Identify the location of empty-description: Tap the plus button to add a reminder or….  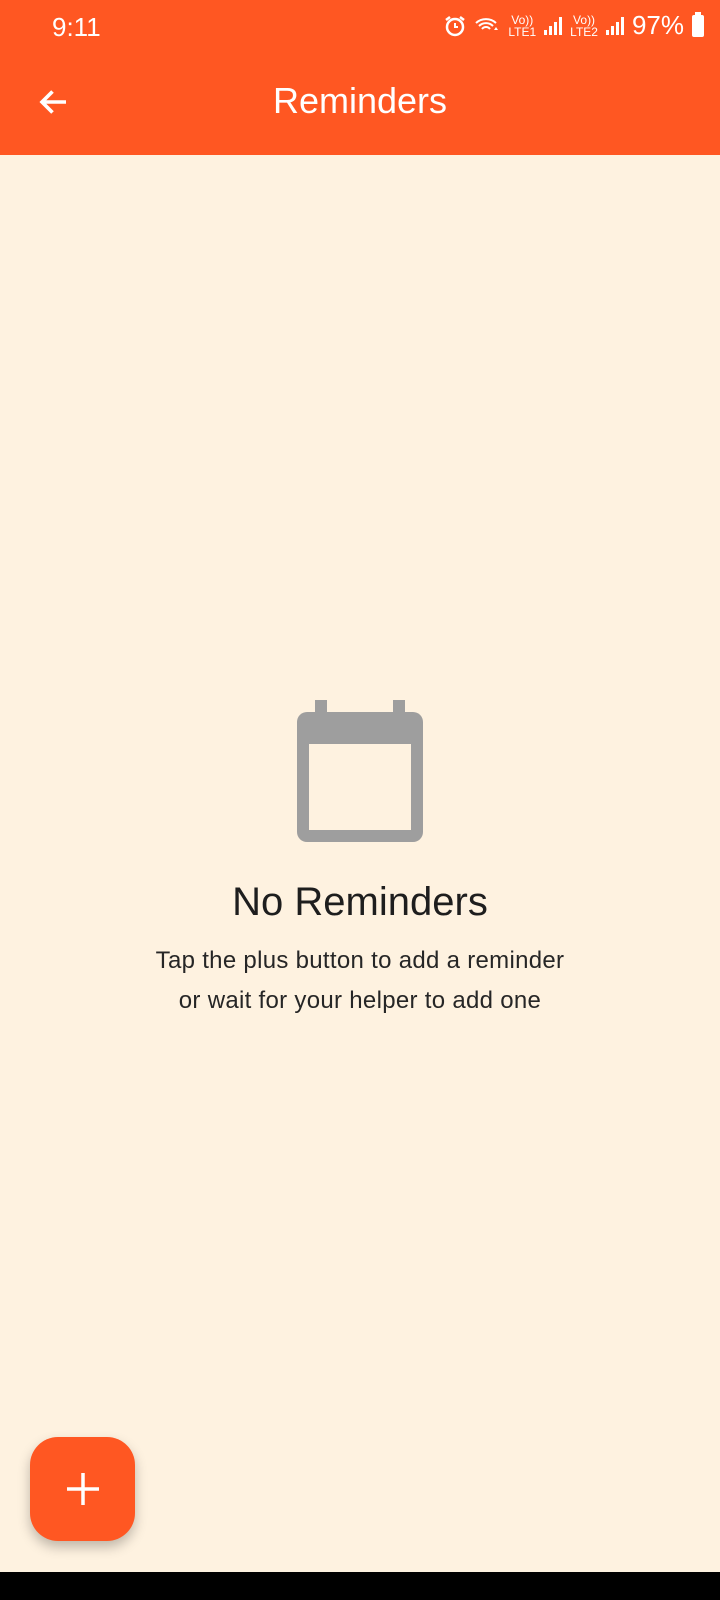
(360, 981).